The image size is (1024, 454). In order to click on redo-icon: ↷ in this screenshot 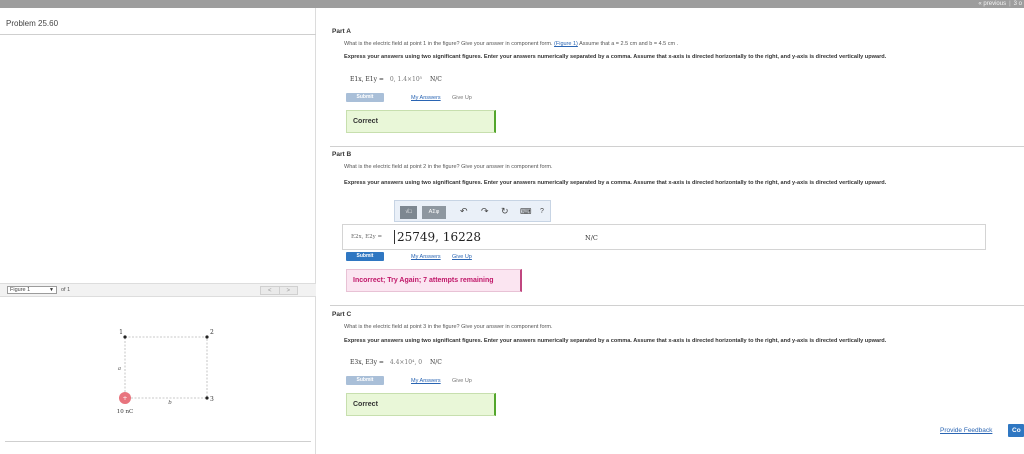, I will do `click(485, 211)`.